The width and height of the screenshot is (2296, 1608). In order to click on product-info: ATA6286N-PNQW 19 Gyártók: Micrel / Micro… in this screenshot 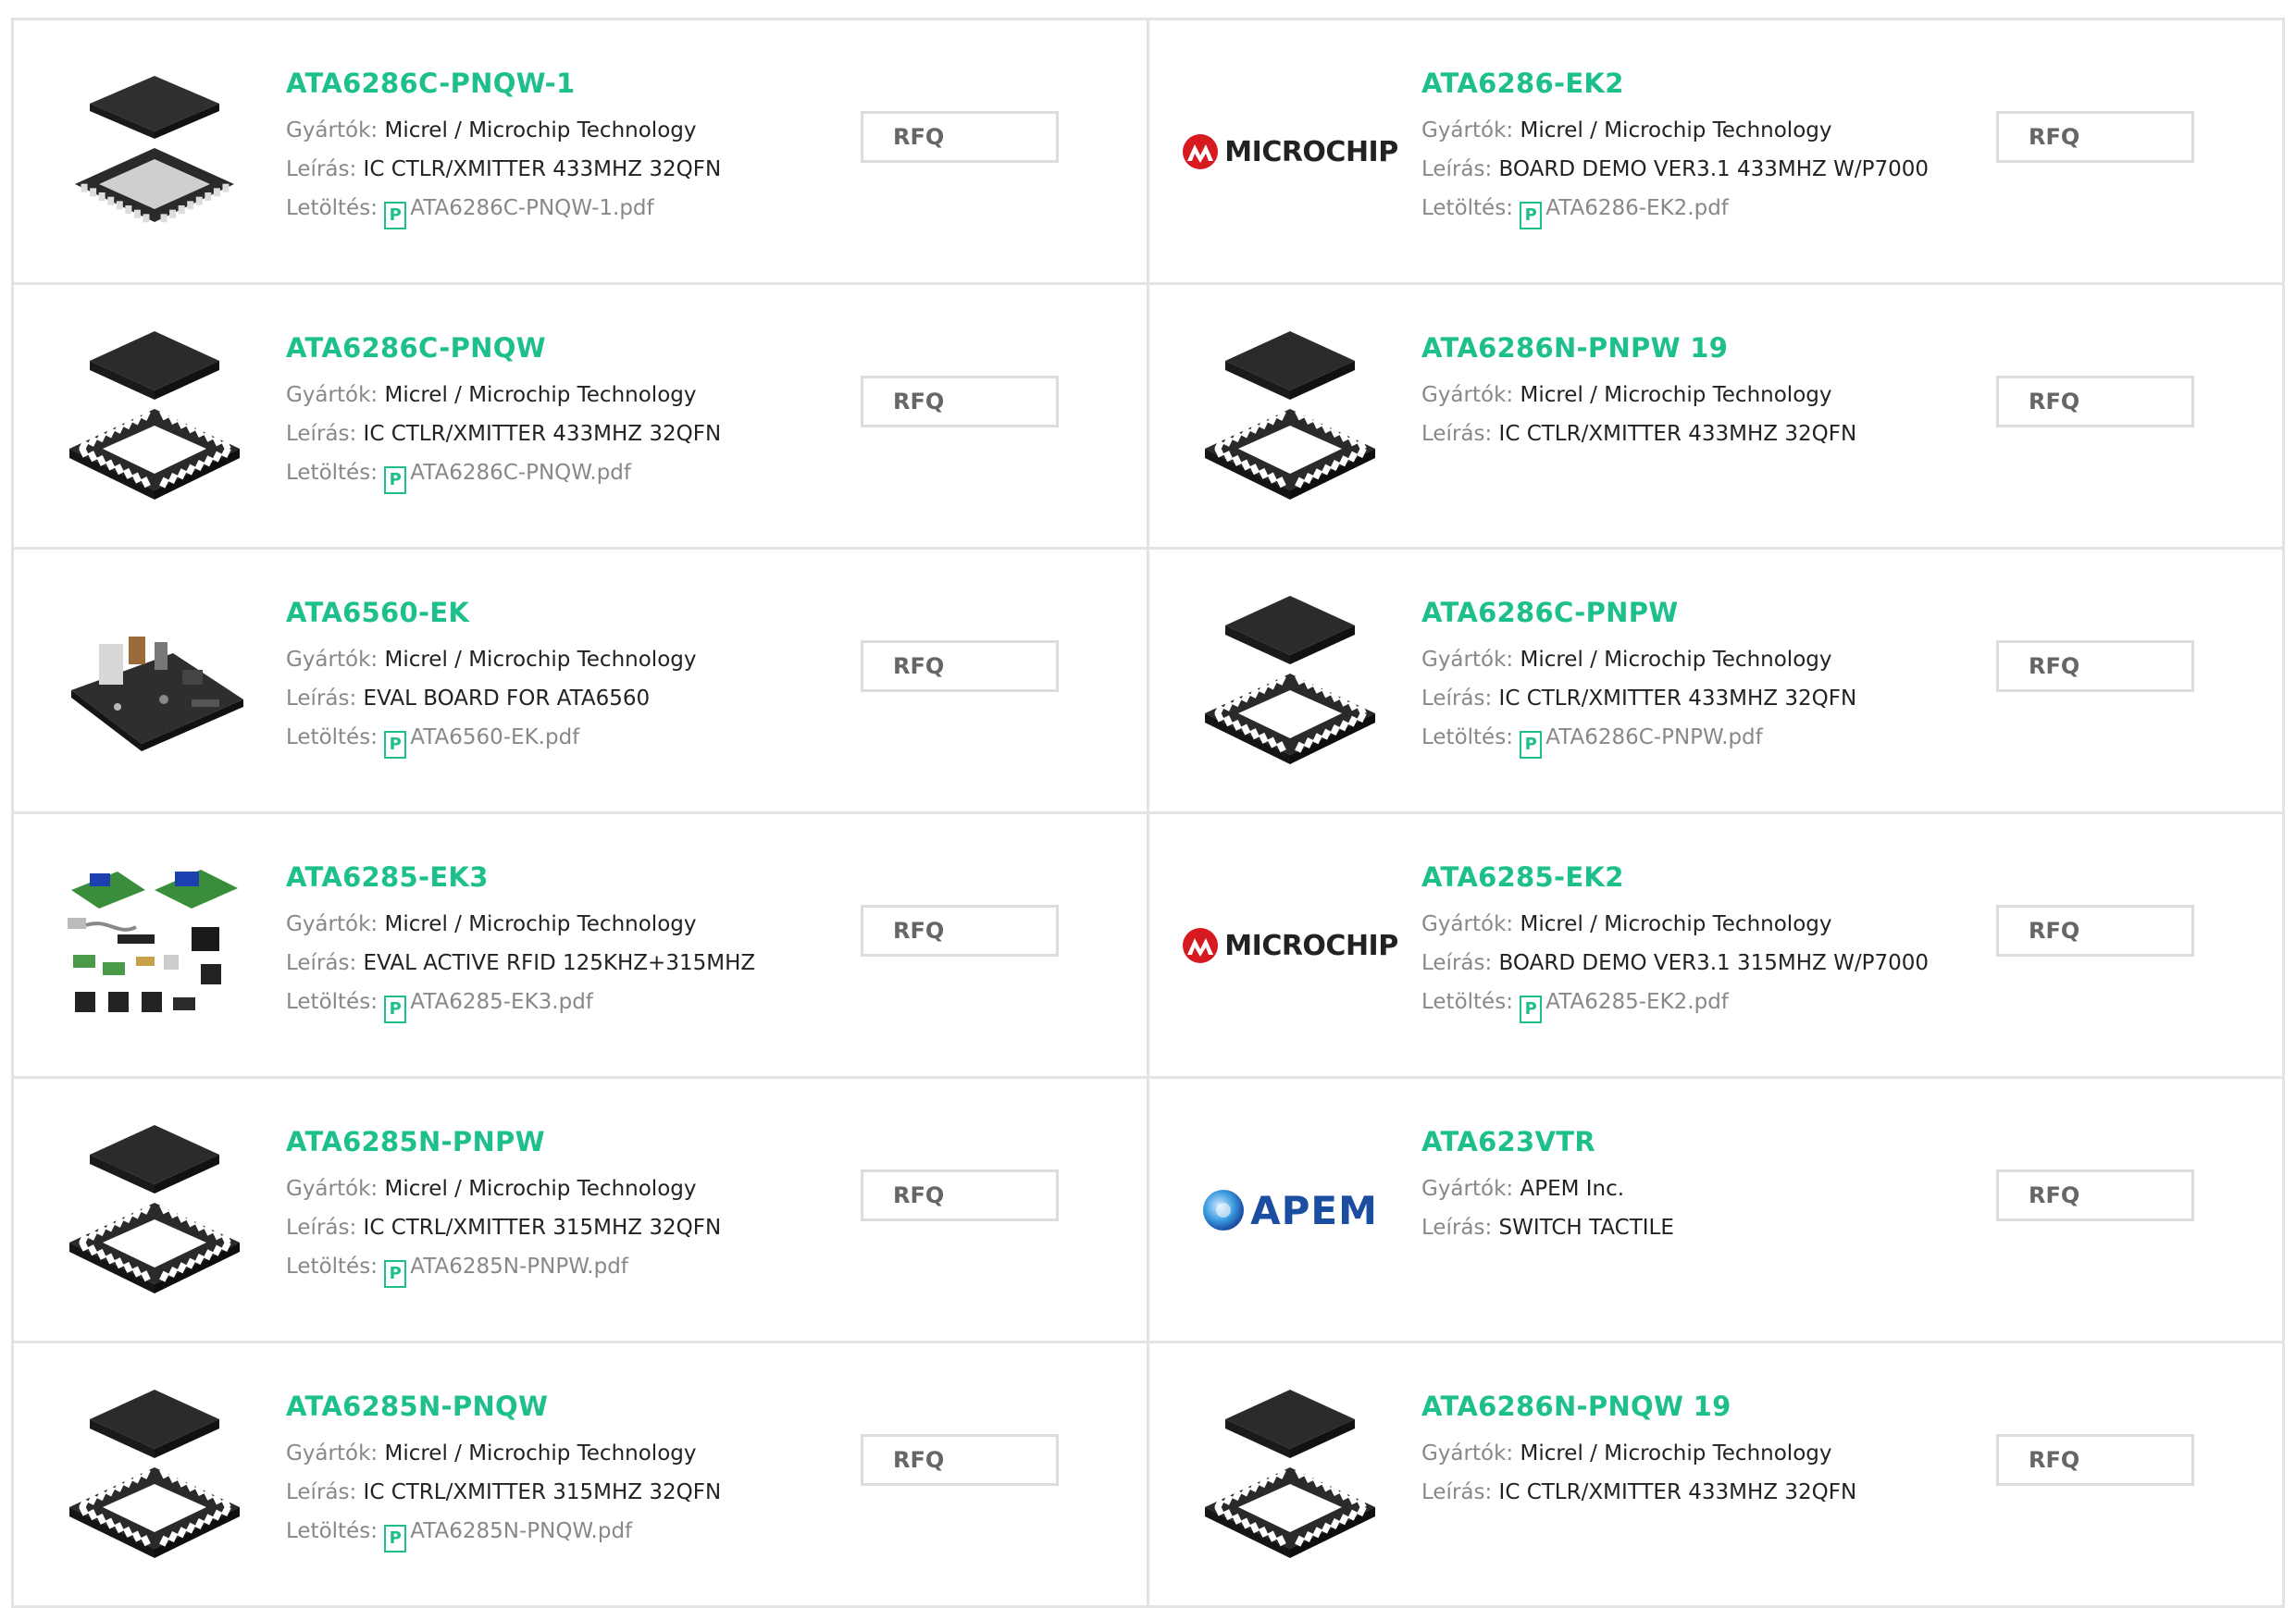, I will do `click(1718, 1450)`.